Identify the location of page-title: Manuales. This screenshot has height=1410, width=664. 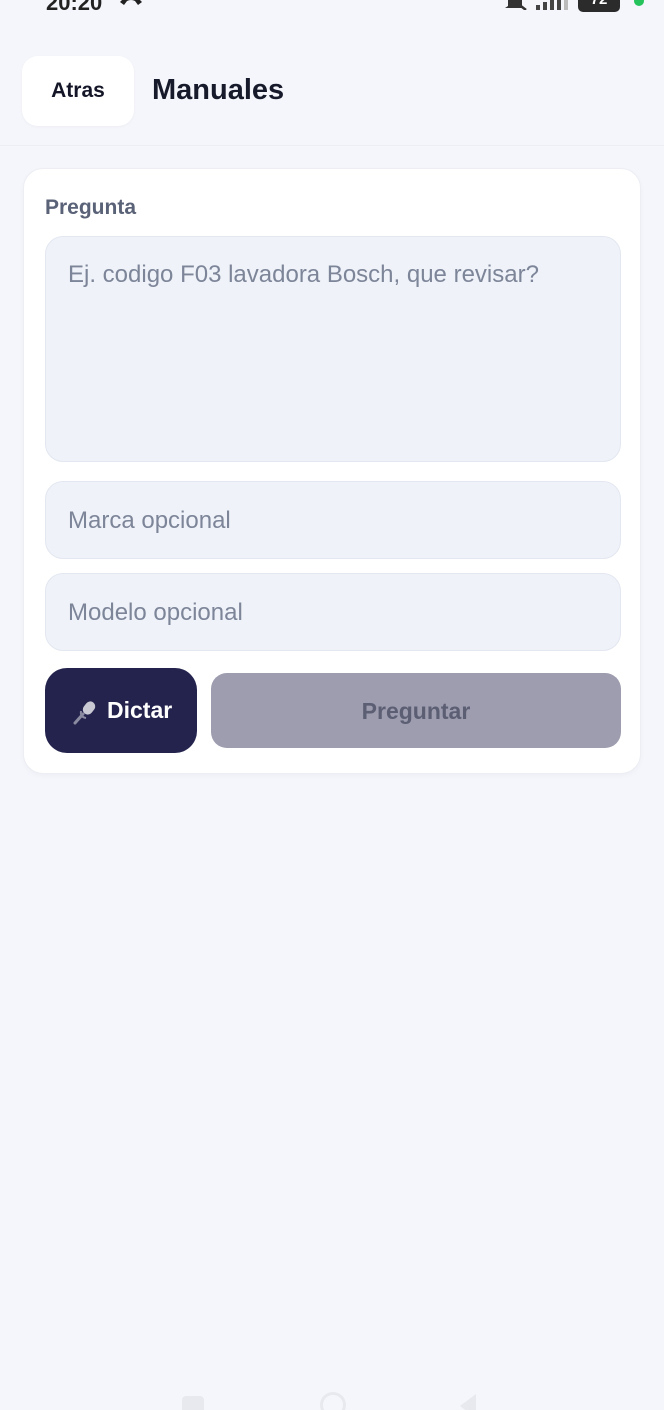
(218, 90).